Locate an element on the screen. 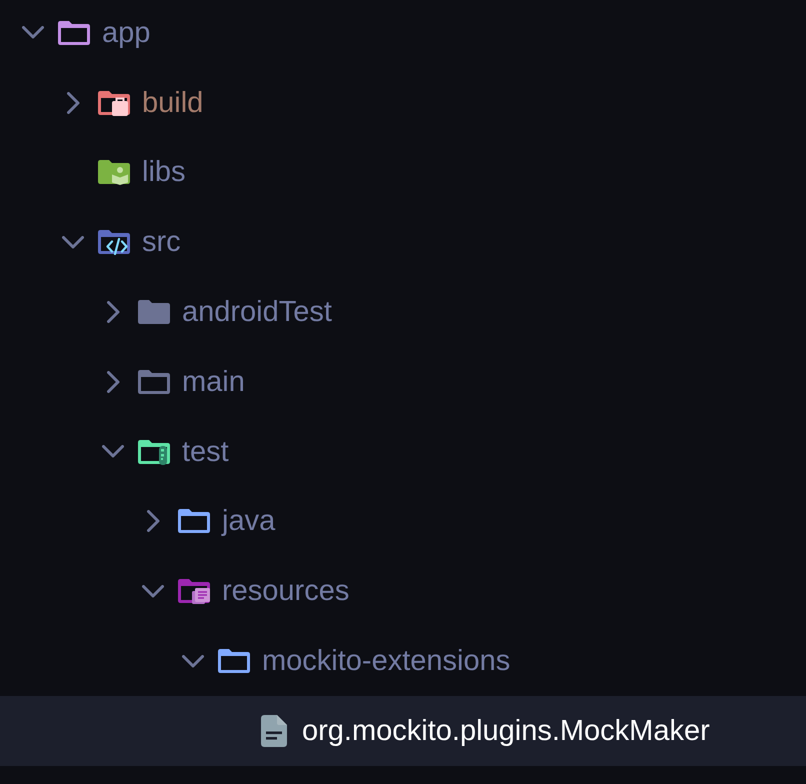 The height and width of the screenshot is (784, 806). tree-item: androidTest is located at coordinates (403, 312).